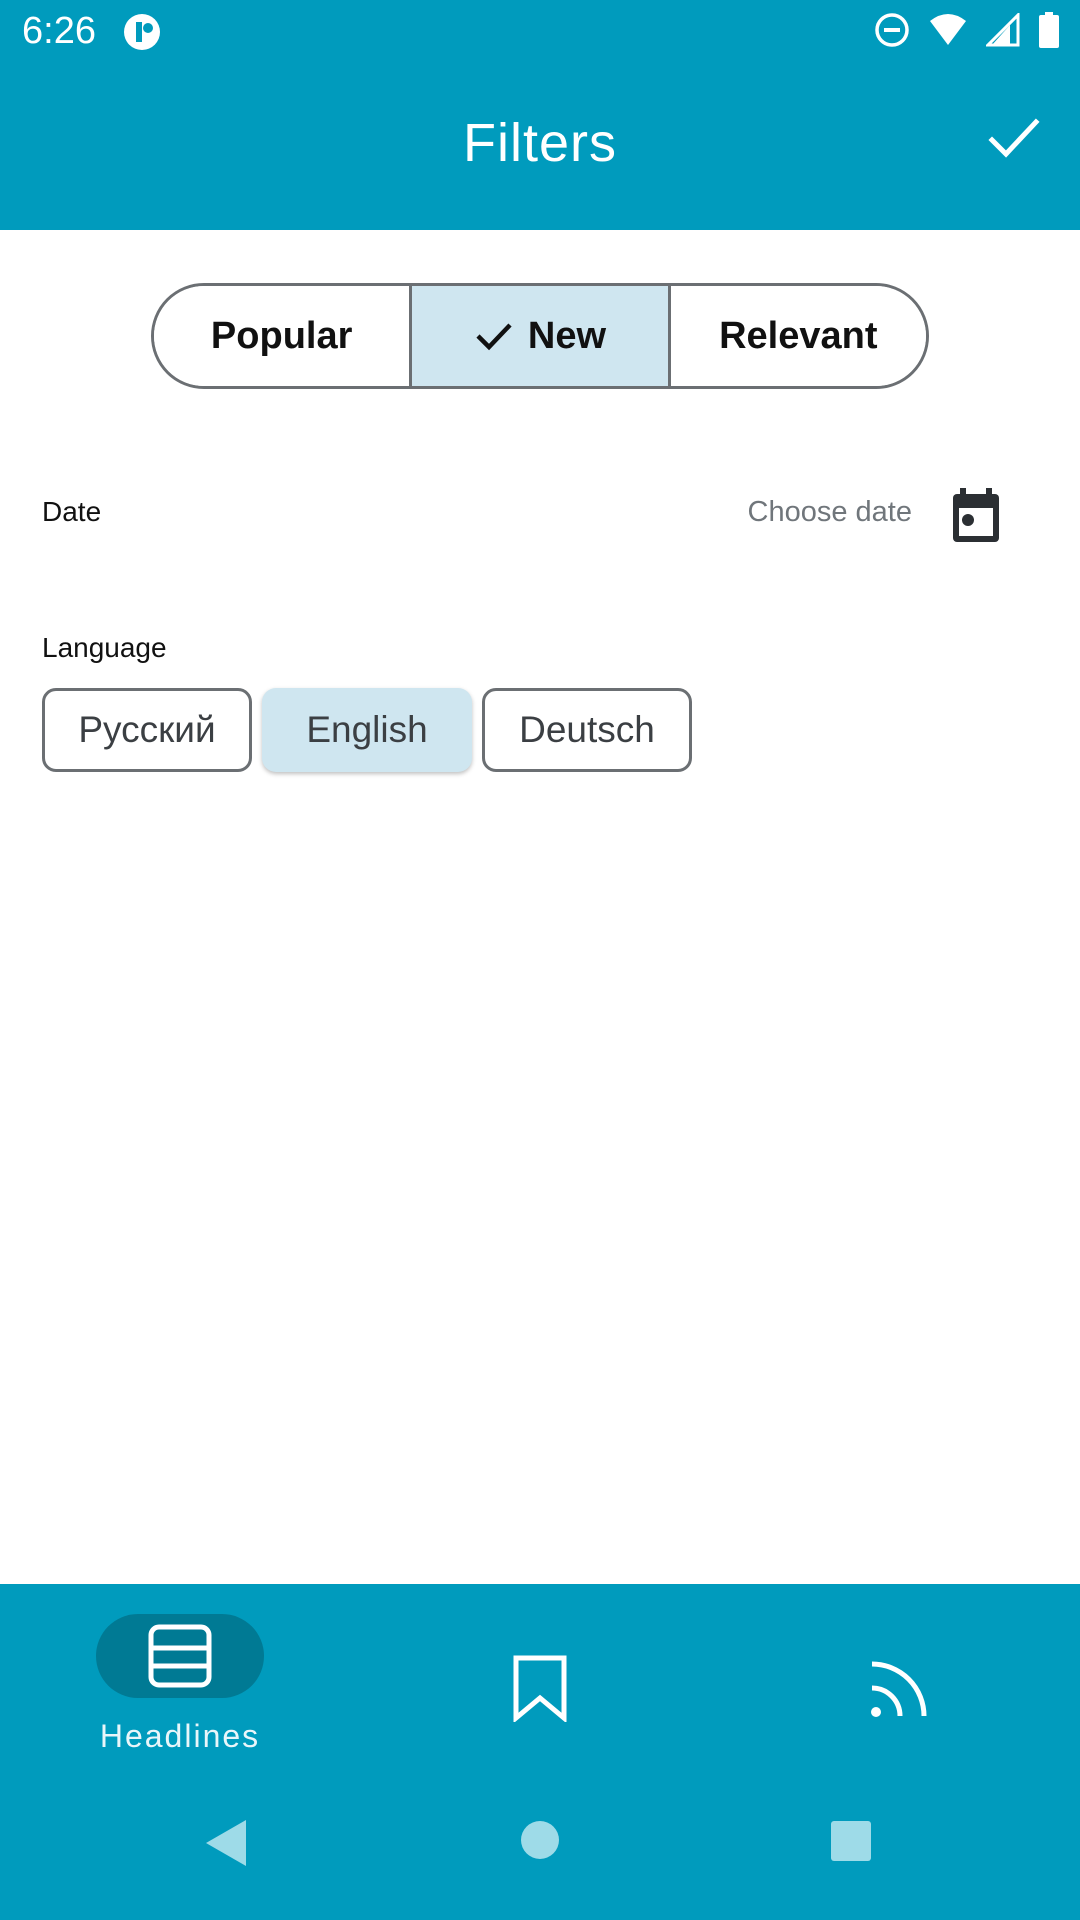  Describe the element at coordinates (59, 31) in the screenshot. I see `status-time: 6:26` at that location.